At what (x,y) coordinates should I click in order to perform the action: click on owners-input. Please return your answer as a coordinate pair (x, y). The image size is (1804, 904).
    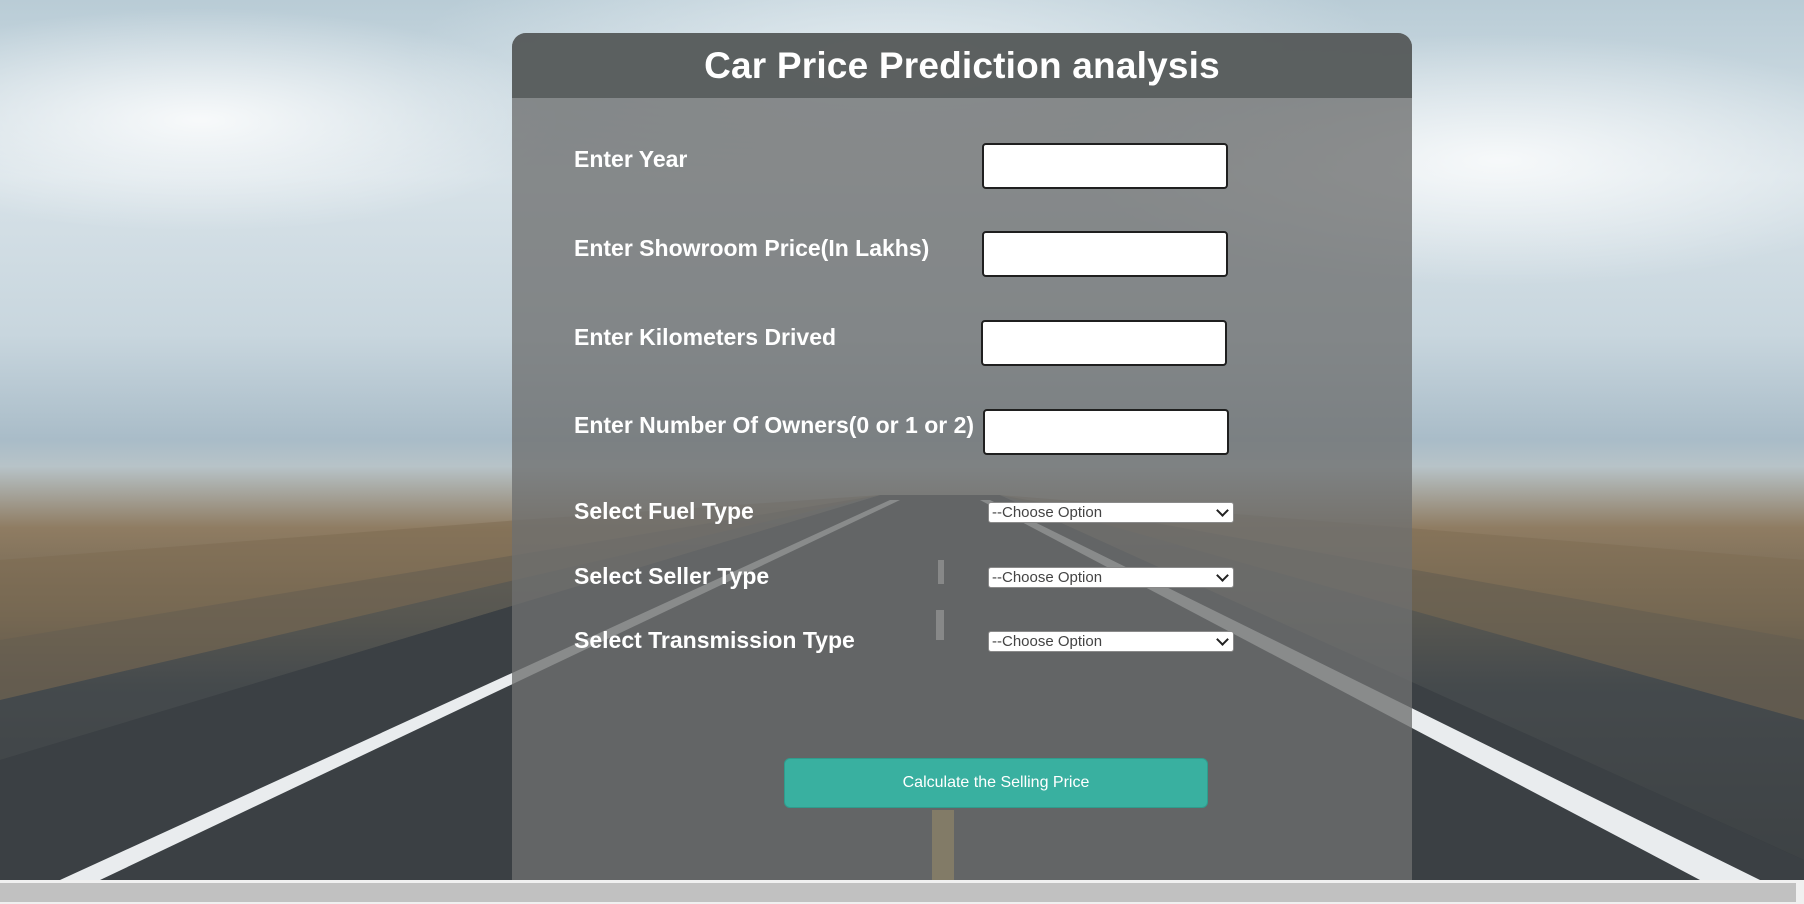
    Looking at the image, I should click on (1106, 432).